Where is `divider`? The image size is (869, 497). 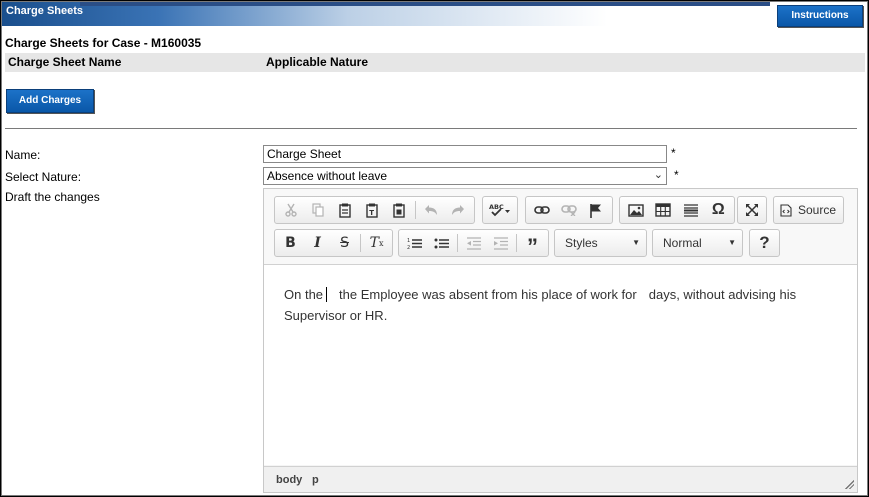 divider is located at coordinates (431, 128).